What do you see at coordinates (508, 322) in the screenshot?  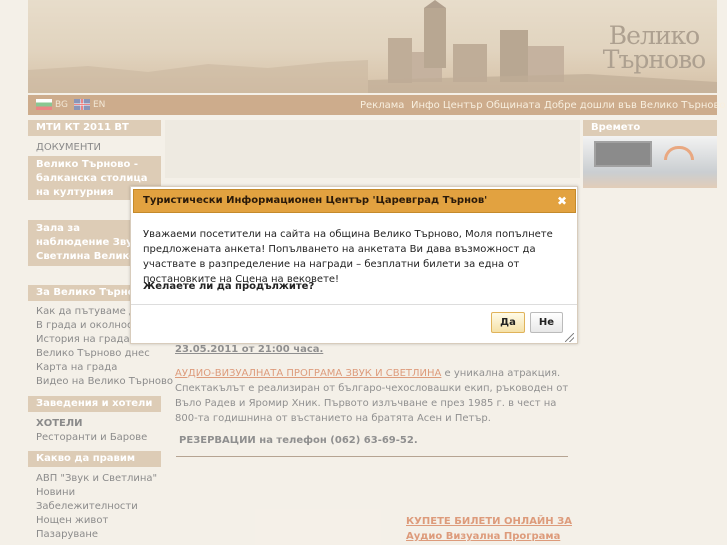 I see `yes-button: Да` at bounding box center [508, 322].